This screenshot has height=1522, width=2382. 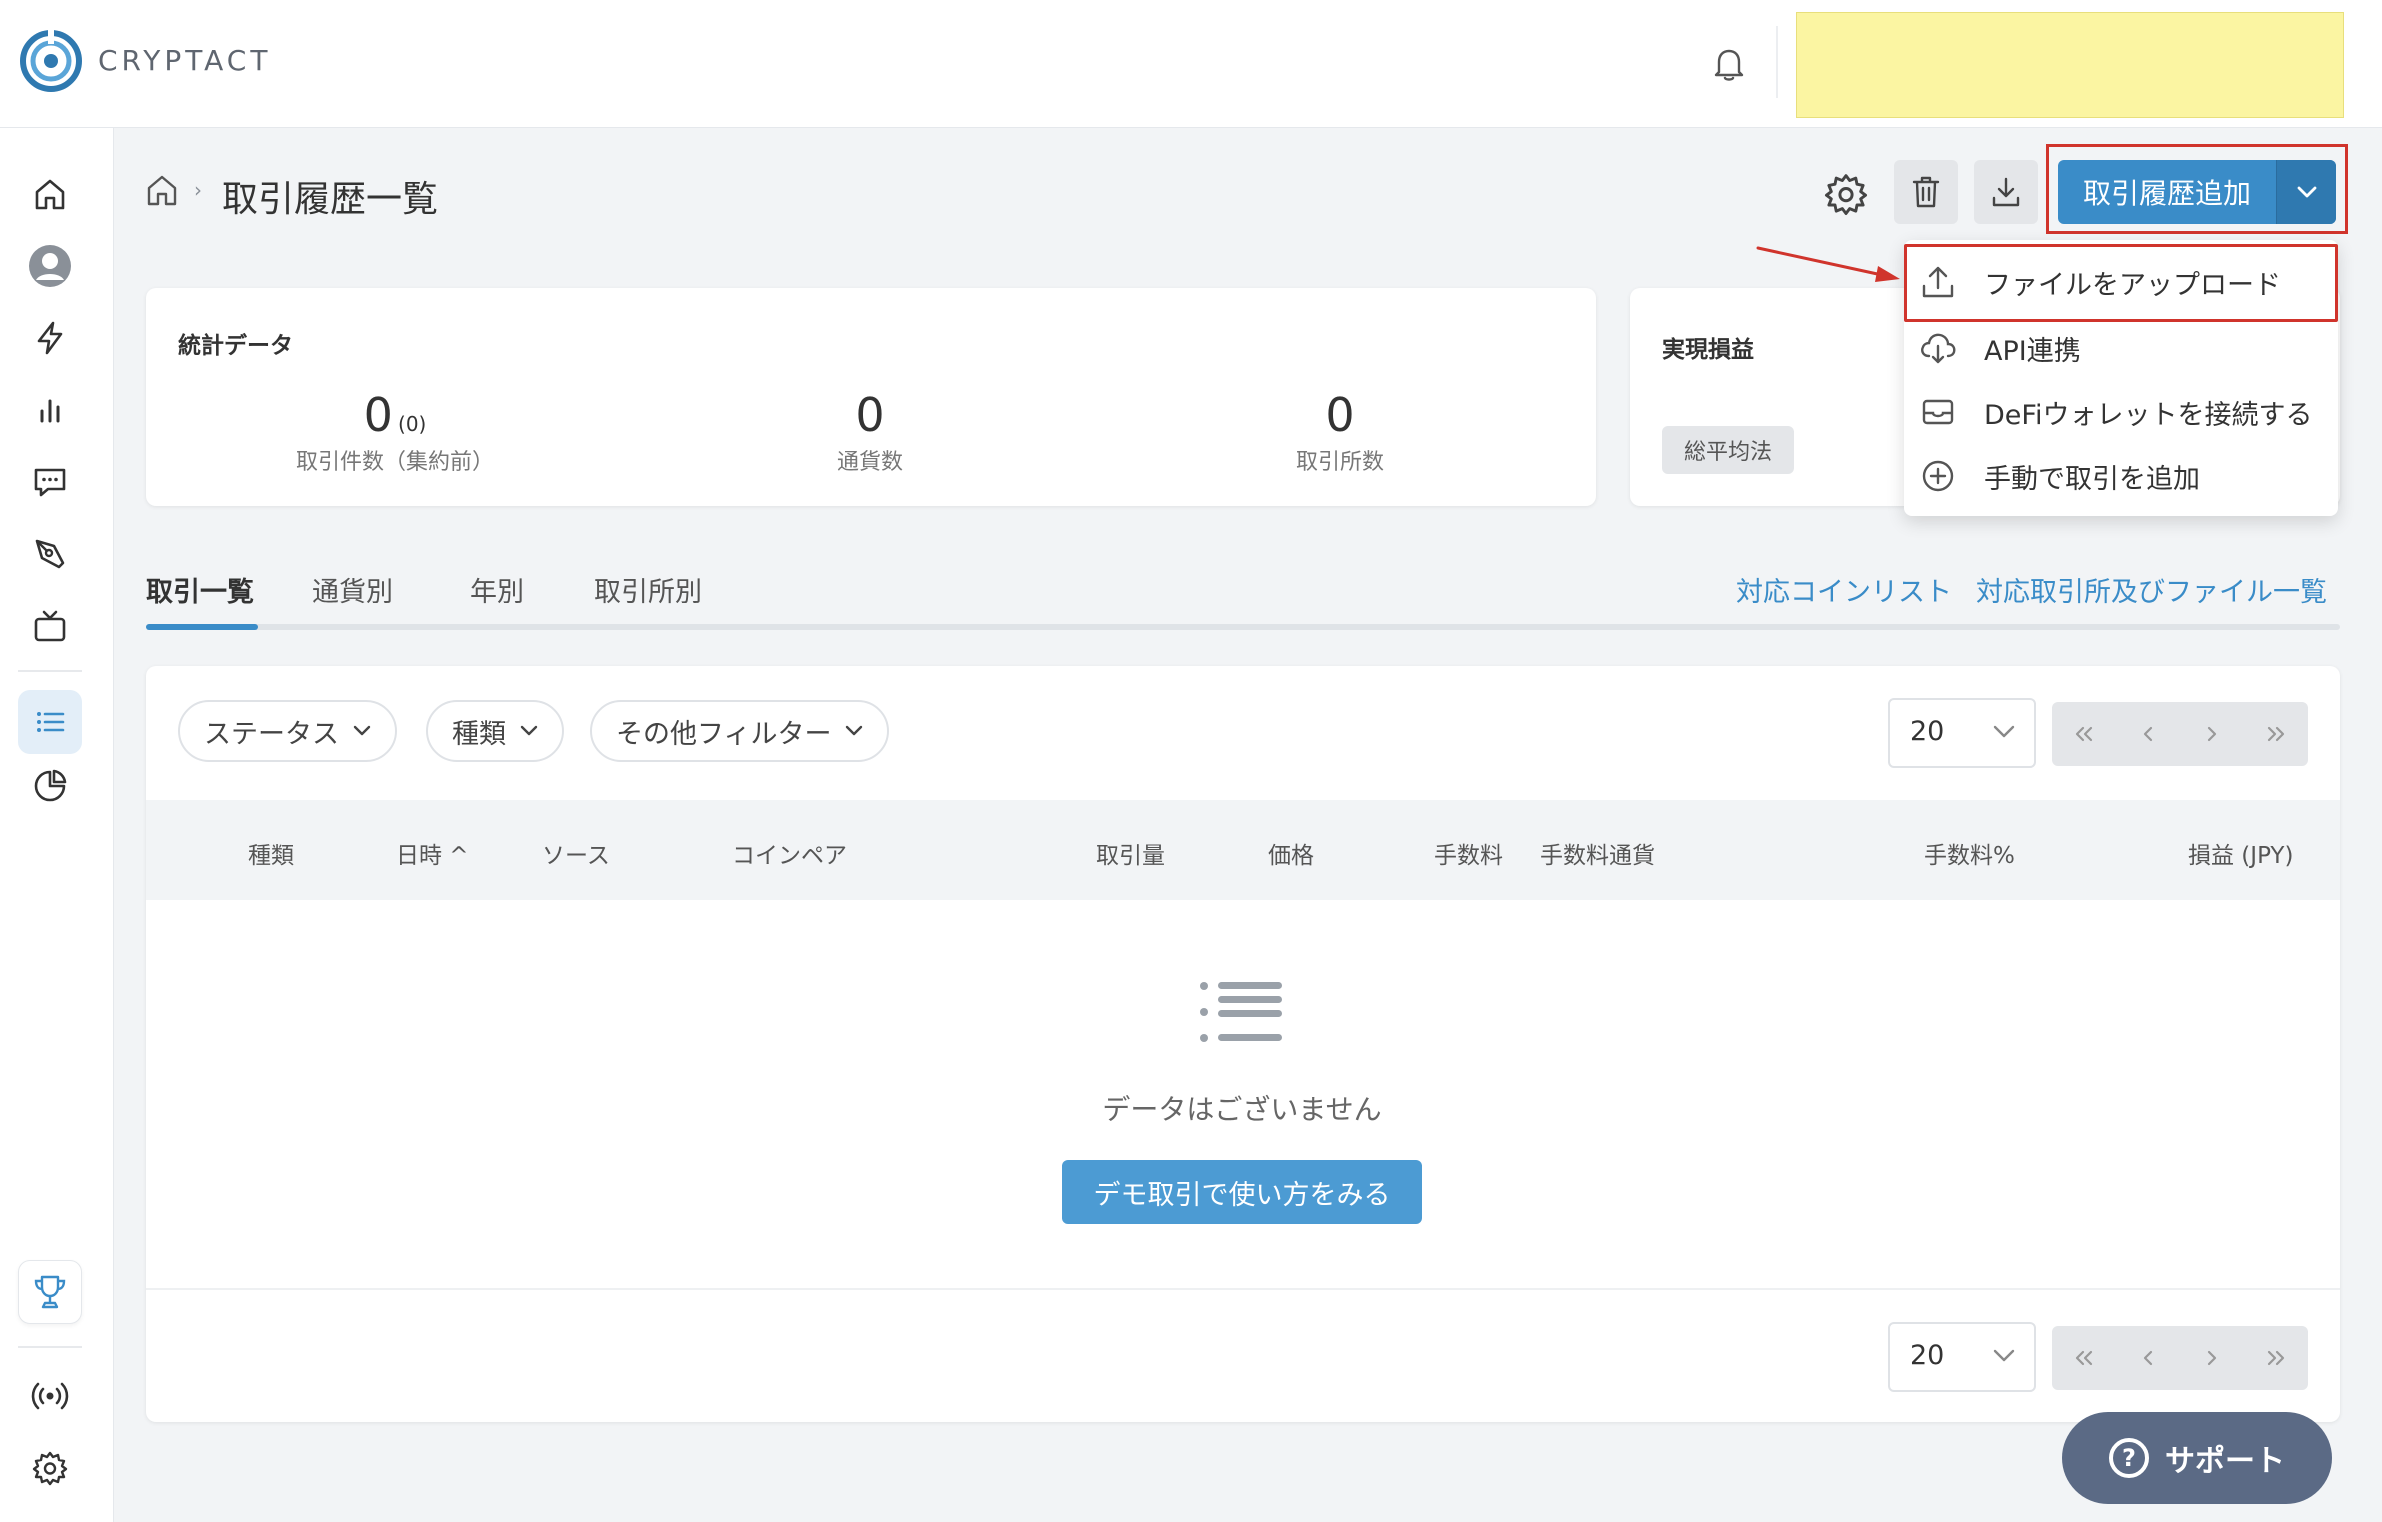 What do you see at coordinates (1962, 1357) in the screenshot?
I see `page-size-select-bottom: 20` at bounding box center [1962, 1357].